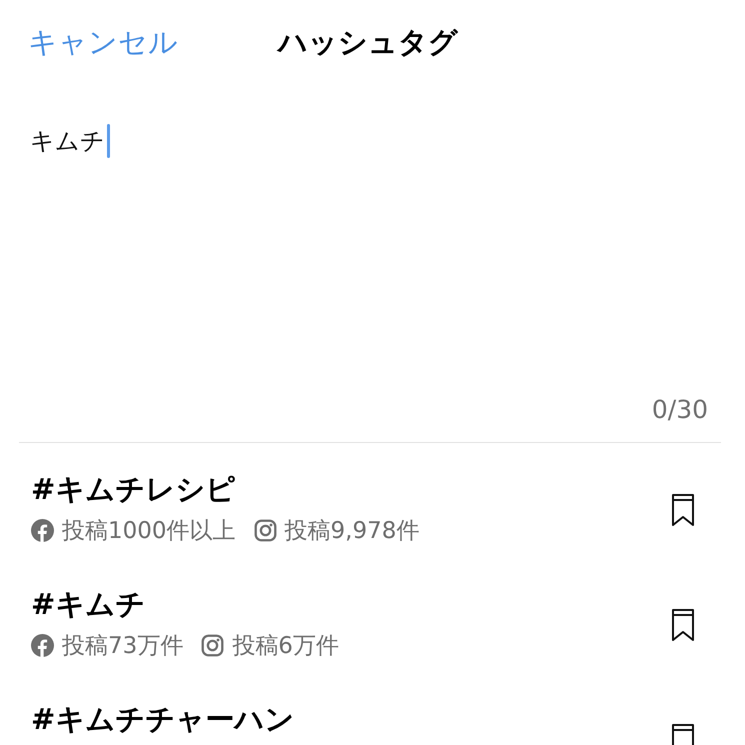 This screenshot has height=745, width=745. What do you see at coordinates (352, 531) in the screenshot?
I see `post-count: 投稿9,978件` at bounding box center [352, 531].